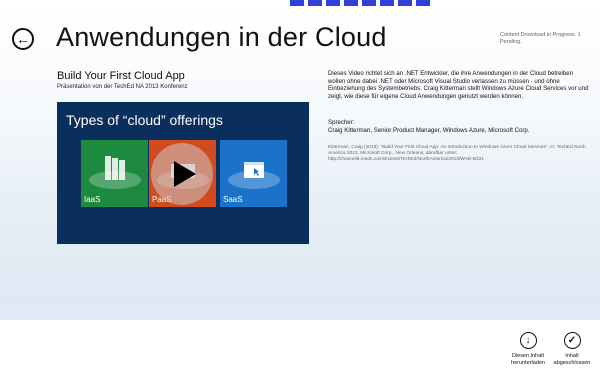  Describe the element at coordinates (360, 3) in the screenshot. I see `top-accent-strip` at that location.